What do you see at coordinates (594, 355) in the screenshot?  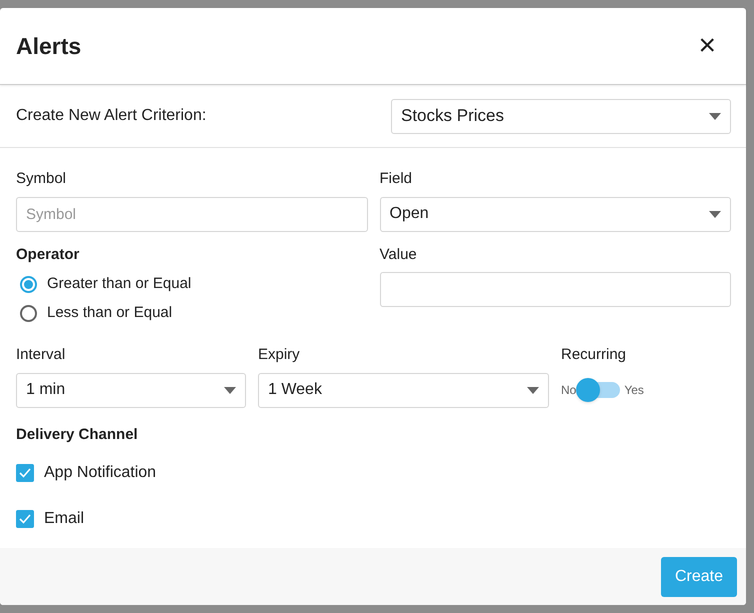 I see `field-label: Recurring` at bounding box center [594, 355].